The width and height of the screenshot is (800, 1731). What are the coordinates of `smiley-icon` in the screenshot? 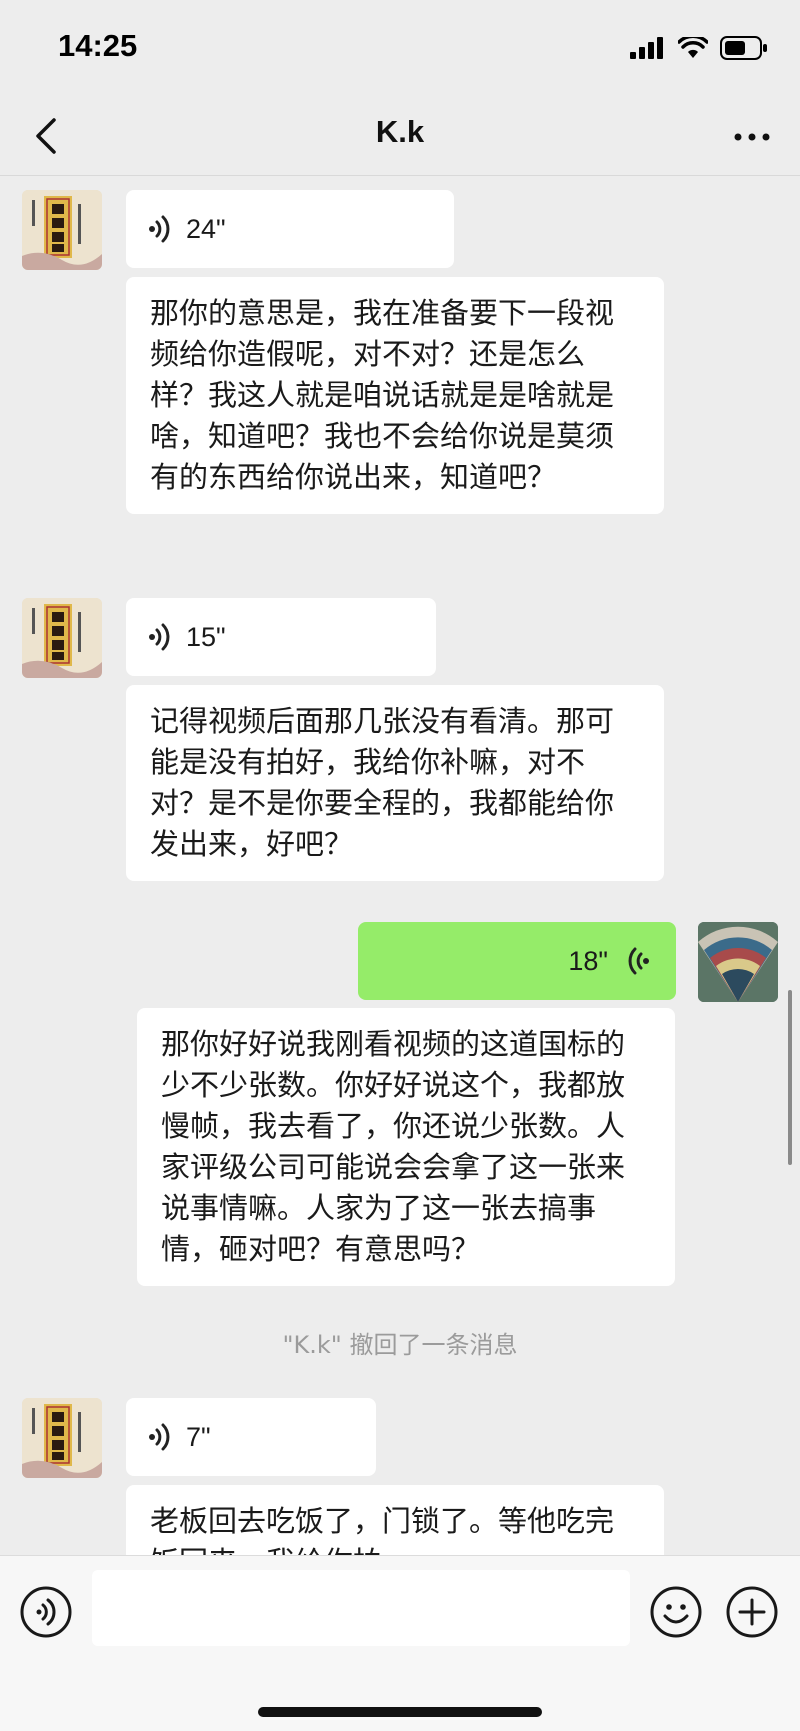 It's located at (676, 1612).